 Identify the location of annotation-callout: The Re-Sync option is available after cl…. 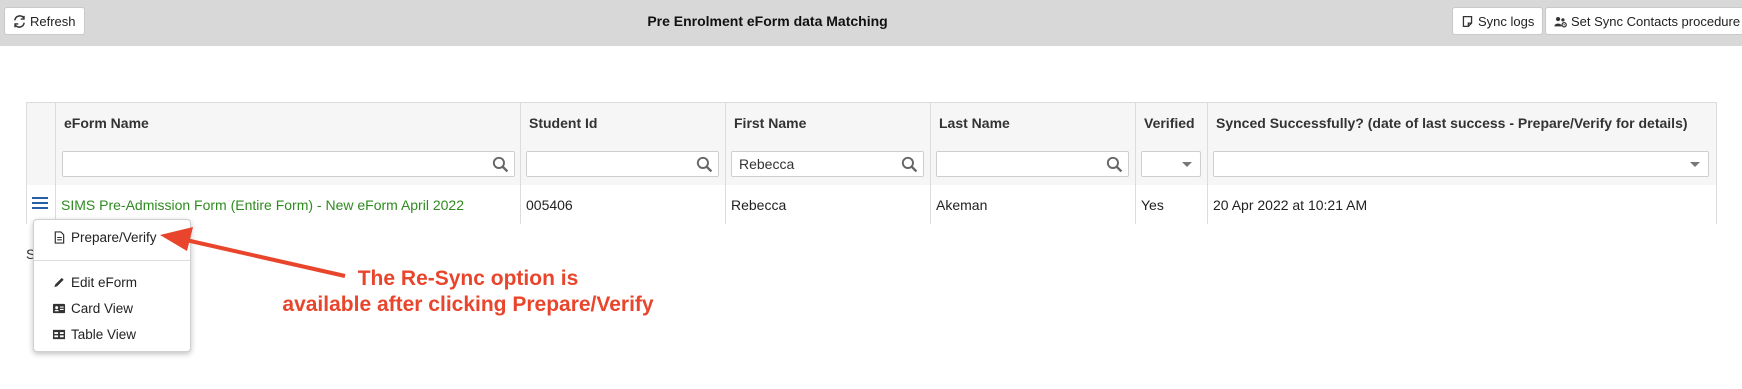
(468, 292).